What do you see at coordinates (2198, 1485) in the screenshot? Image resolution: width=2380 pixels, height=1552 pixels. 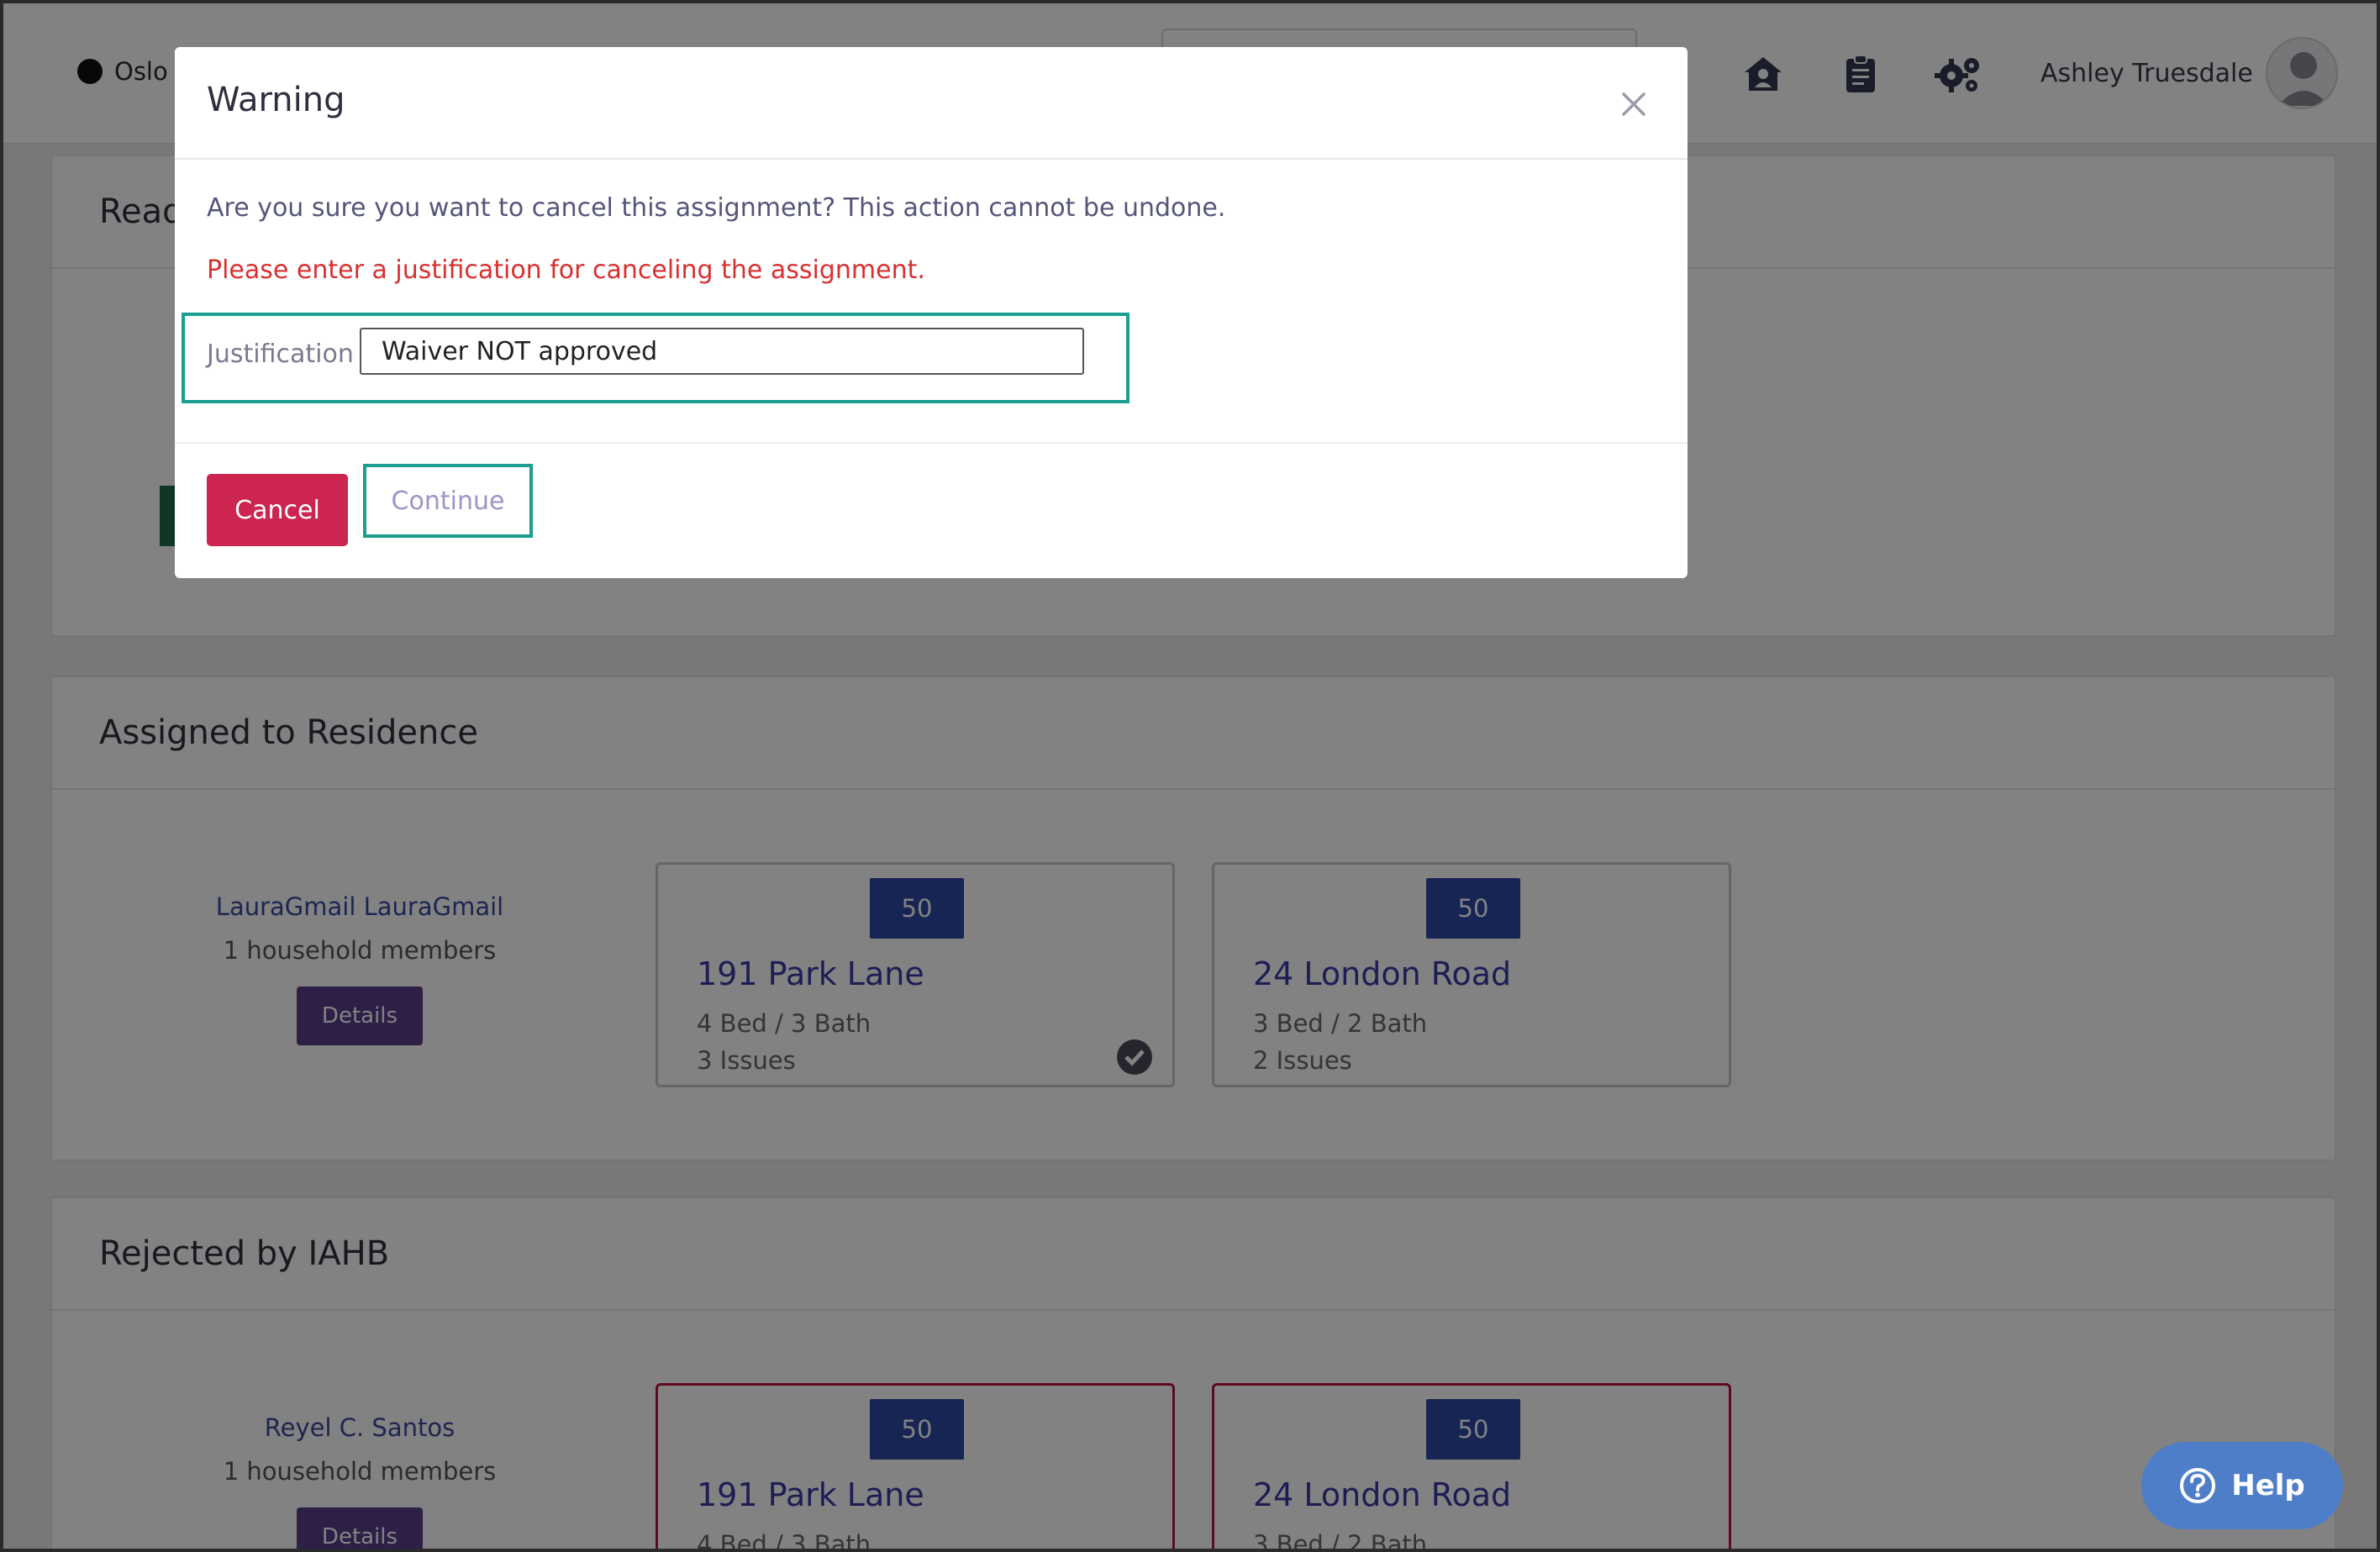 I see `question-circle-icon` at bounding box center [2198, 1485].